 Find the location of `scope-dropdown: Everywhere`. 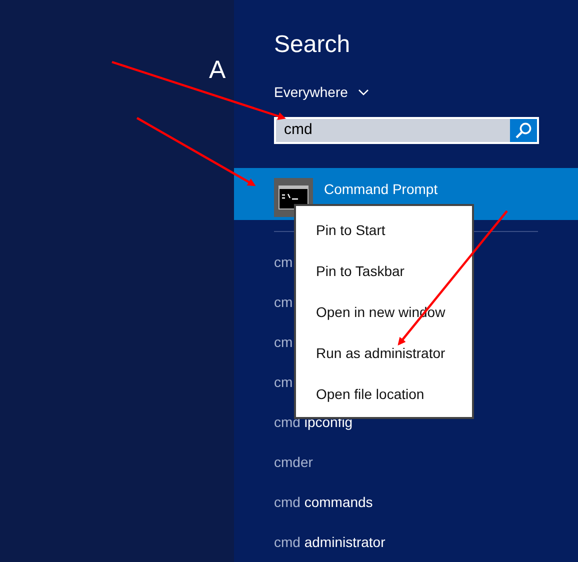

scope-dropdown: Everywhere is located at coordinates (321, 92).